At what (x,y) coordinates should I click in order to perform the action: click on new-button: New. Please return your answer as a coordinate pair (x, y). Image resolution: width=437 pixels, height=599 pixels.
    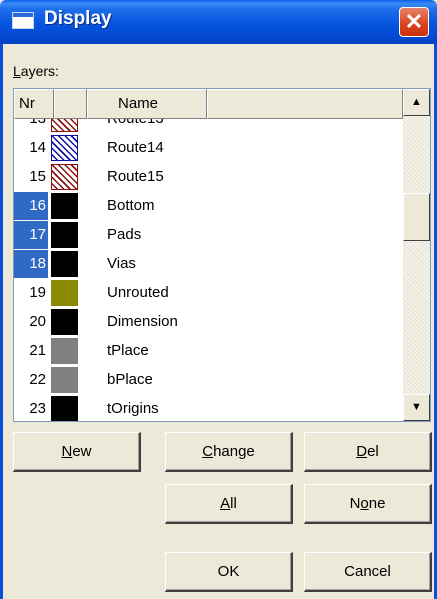
    Looking at the image, I should click on (77, 452).